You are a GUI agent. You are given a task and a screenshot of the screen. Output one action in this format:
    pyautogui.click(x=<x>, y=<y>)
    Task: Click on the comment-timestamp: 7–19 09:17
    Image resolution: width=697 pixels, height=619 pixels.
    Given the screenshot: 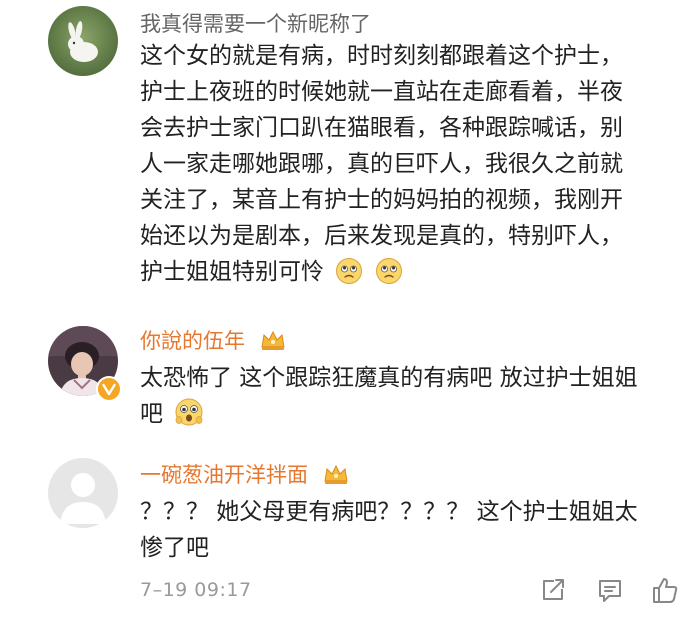 What is the action you would take?
    pyautogui.click(x=196, y=590)
    